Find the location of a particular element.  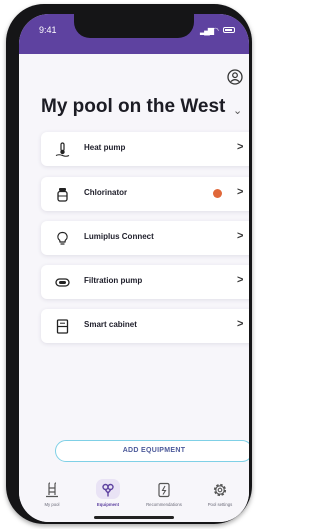

bulb-icon is located at coordinates (62, 238).